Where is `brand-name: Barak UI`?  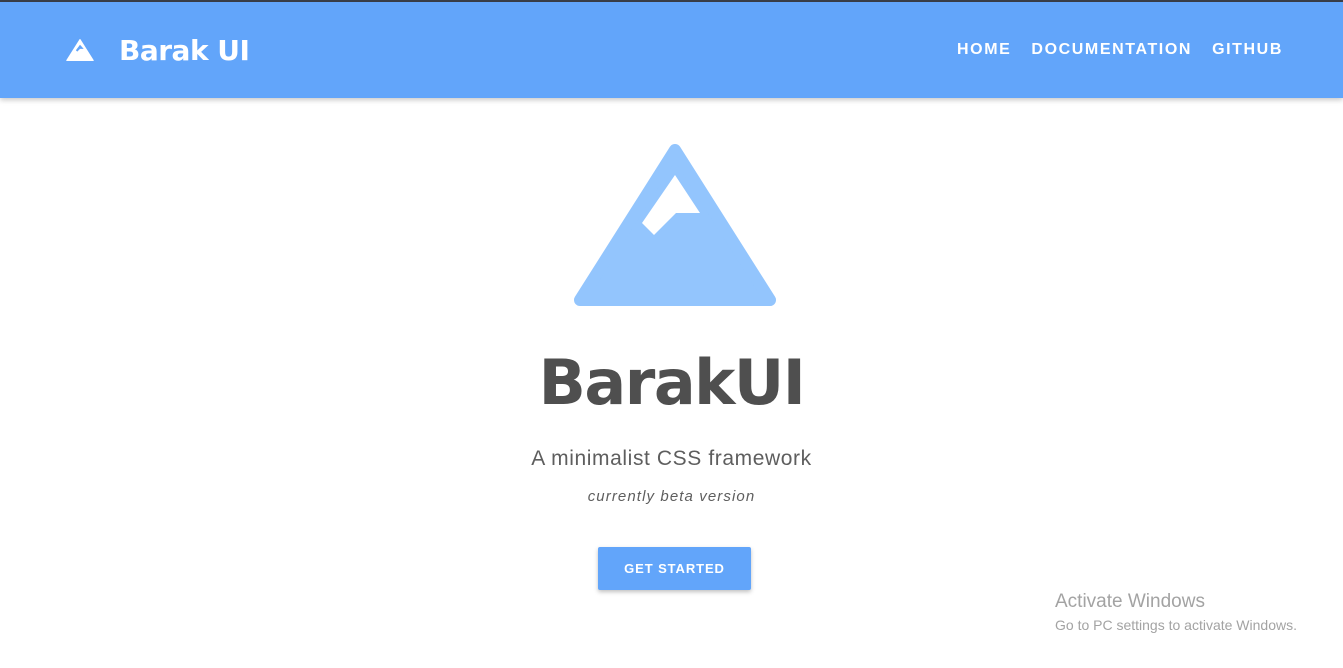 brand-name: Barak UI is located at coordinates (184, 50).